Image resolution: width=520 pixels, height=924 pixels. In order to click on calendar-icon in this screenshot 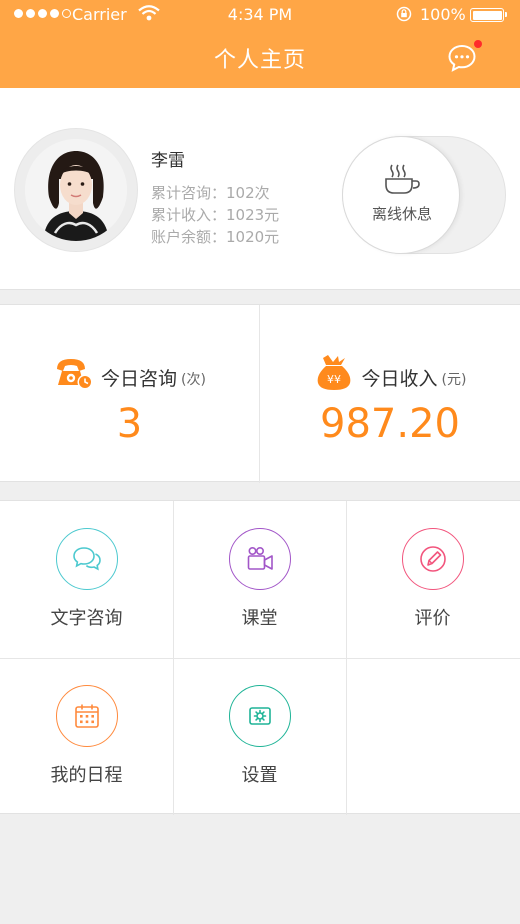, I will do `click(86, 716)`.